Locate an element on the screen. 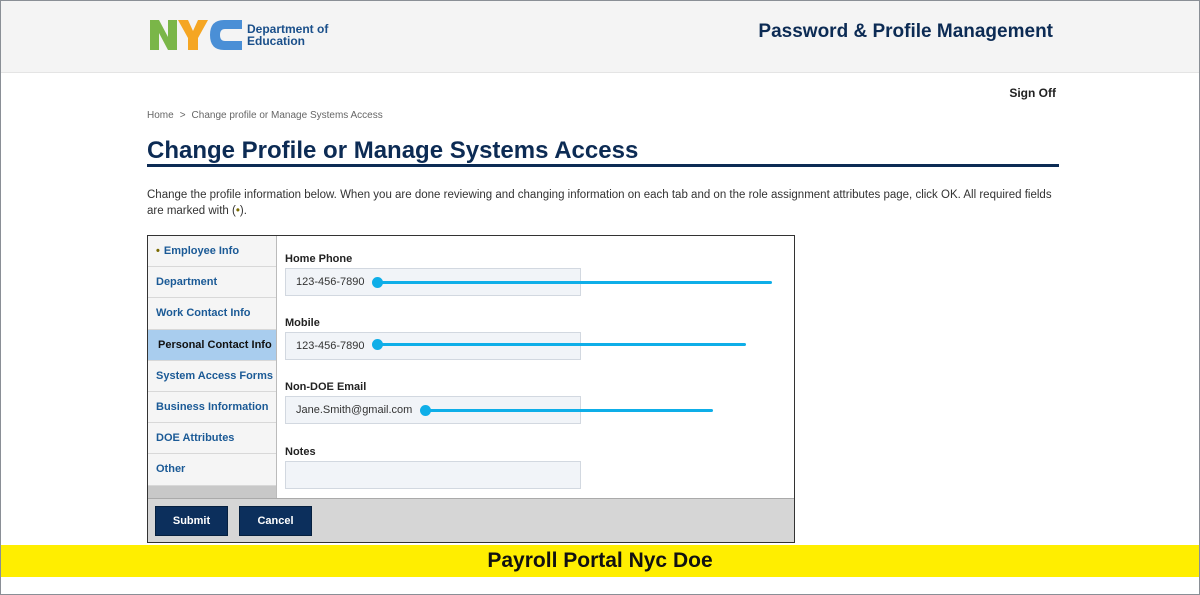 Image resolution: width=1200 pixels, height=595 pixels. tab-work-contact-info: Work Contact Info is located at coordinates (212, 314).